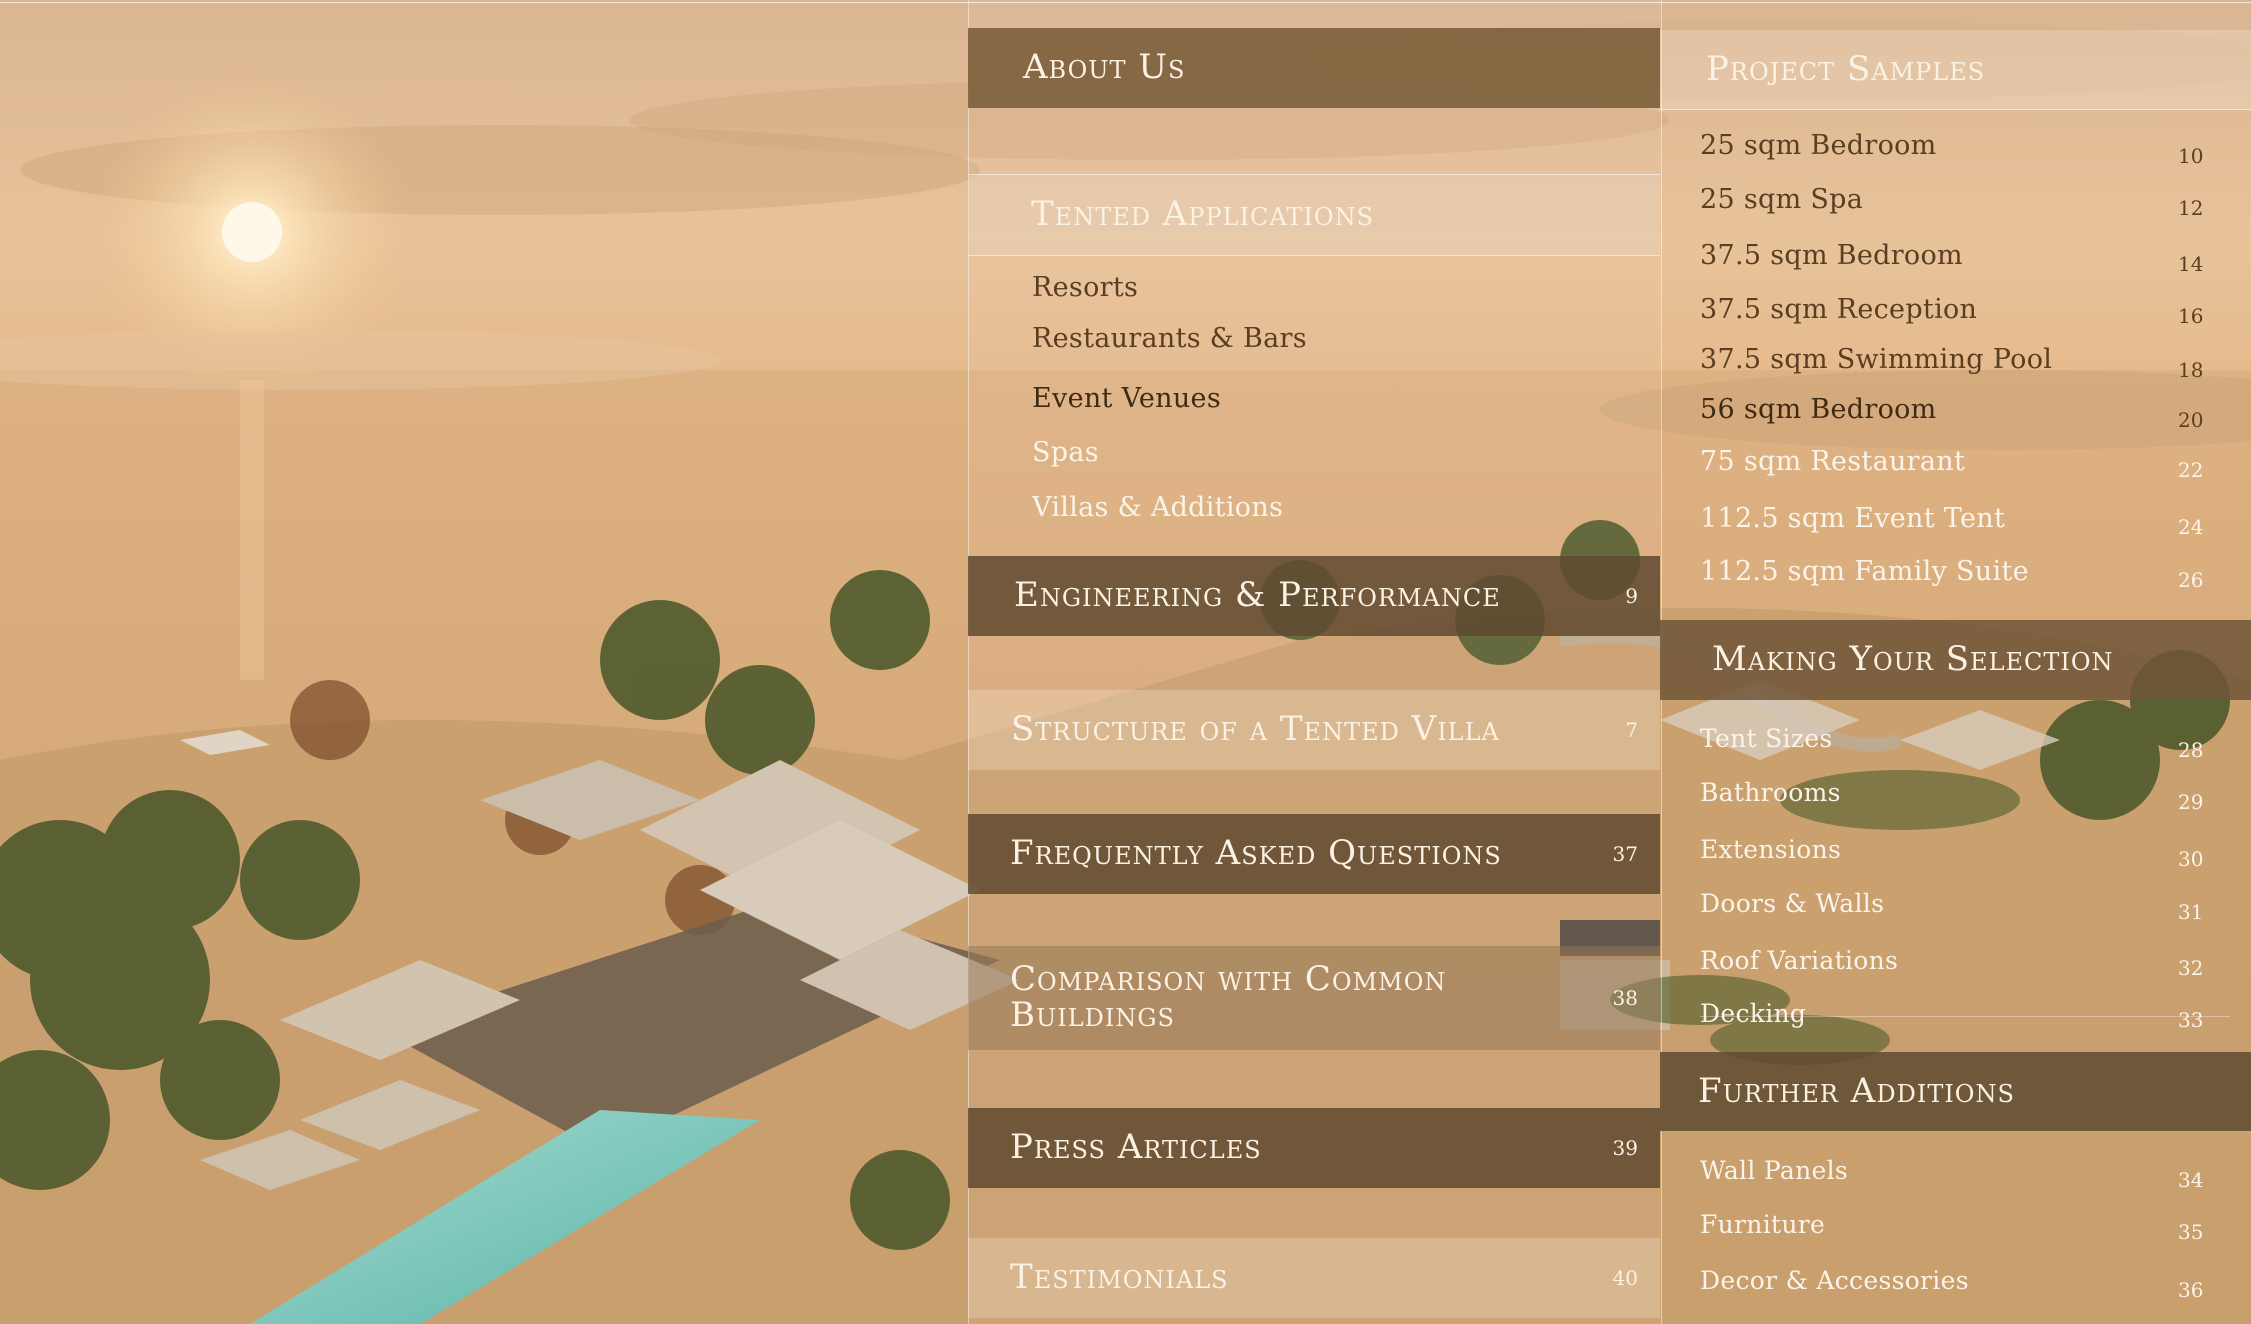  What do you see at coordinates (2191, 156) in the screenshot?
I see `toc-page-25-bedroom: 10` at bounding box center [2191, 156].